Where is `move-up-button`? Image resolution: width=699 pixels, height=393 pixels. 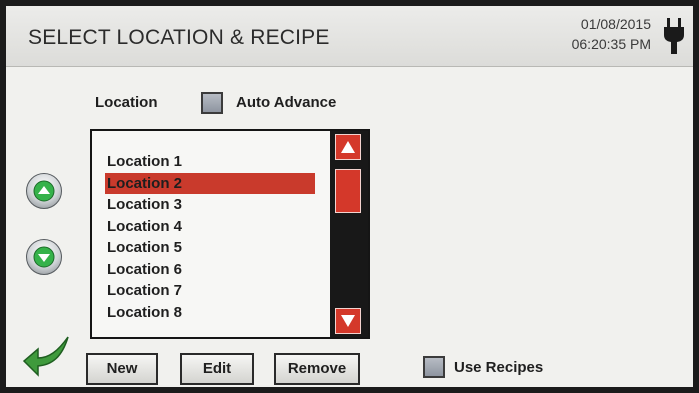 move-up-button is located at coordinates (44, 191).